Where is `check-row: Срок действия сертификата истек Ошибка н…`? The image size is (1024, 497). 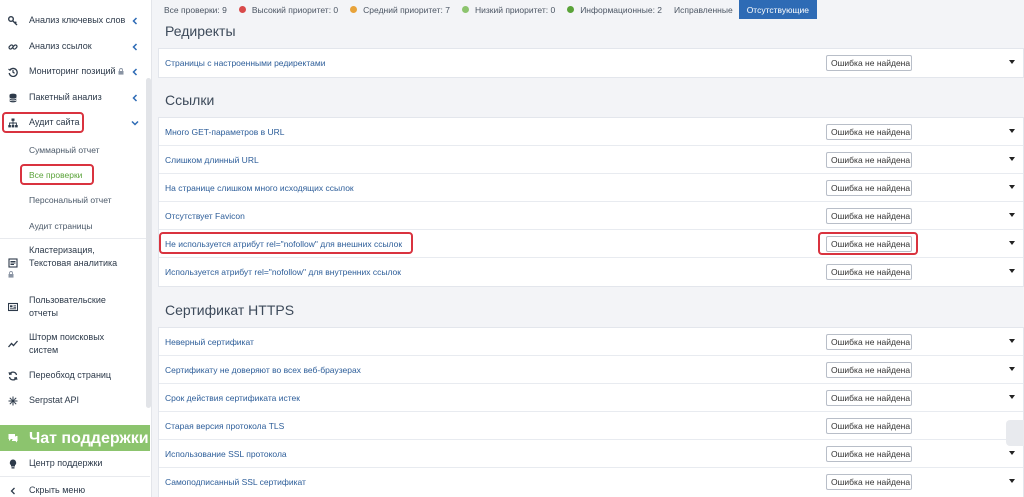
check-row: Срок действия сертификата истек Ошибка н… is located at coordinates (591, 398).